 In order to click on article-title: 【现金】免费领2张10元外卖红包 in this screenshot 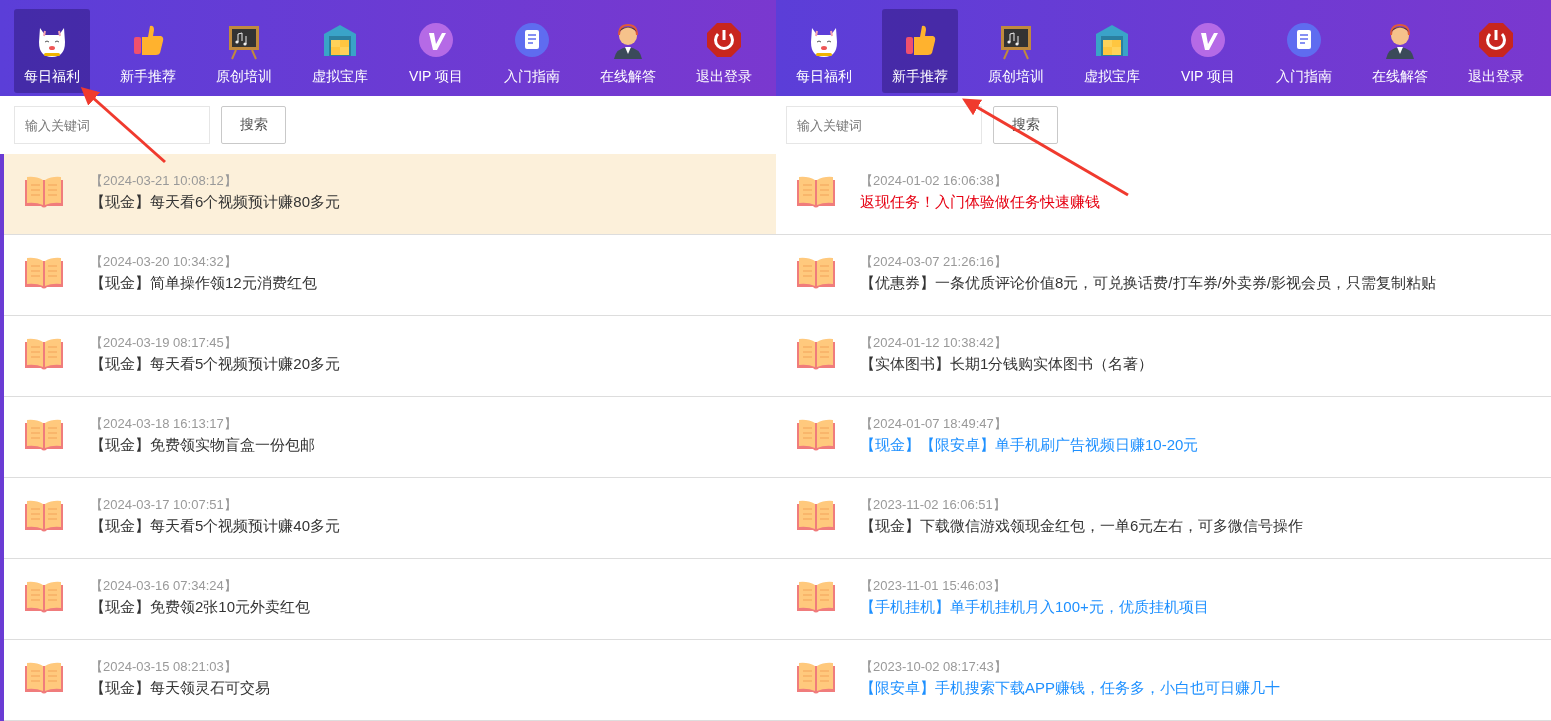, I will do `click(200, 607)`.